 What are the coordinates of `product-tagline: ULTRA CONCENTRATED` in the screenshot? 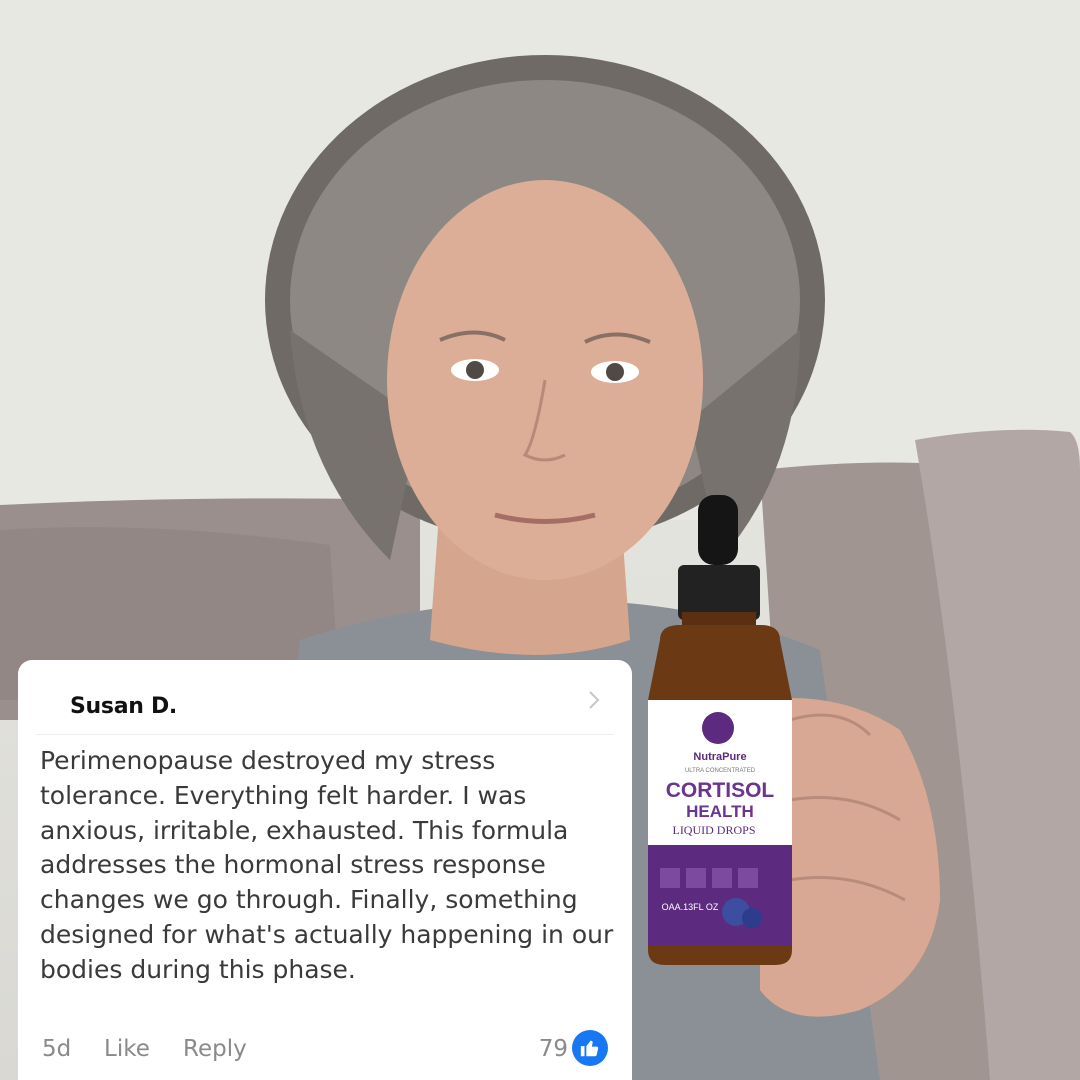 It's located at (720, 771).